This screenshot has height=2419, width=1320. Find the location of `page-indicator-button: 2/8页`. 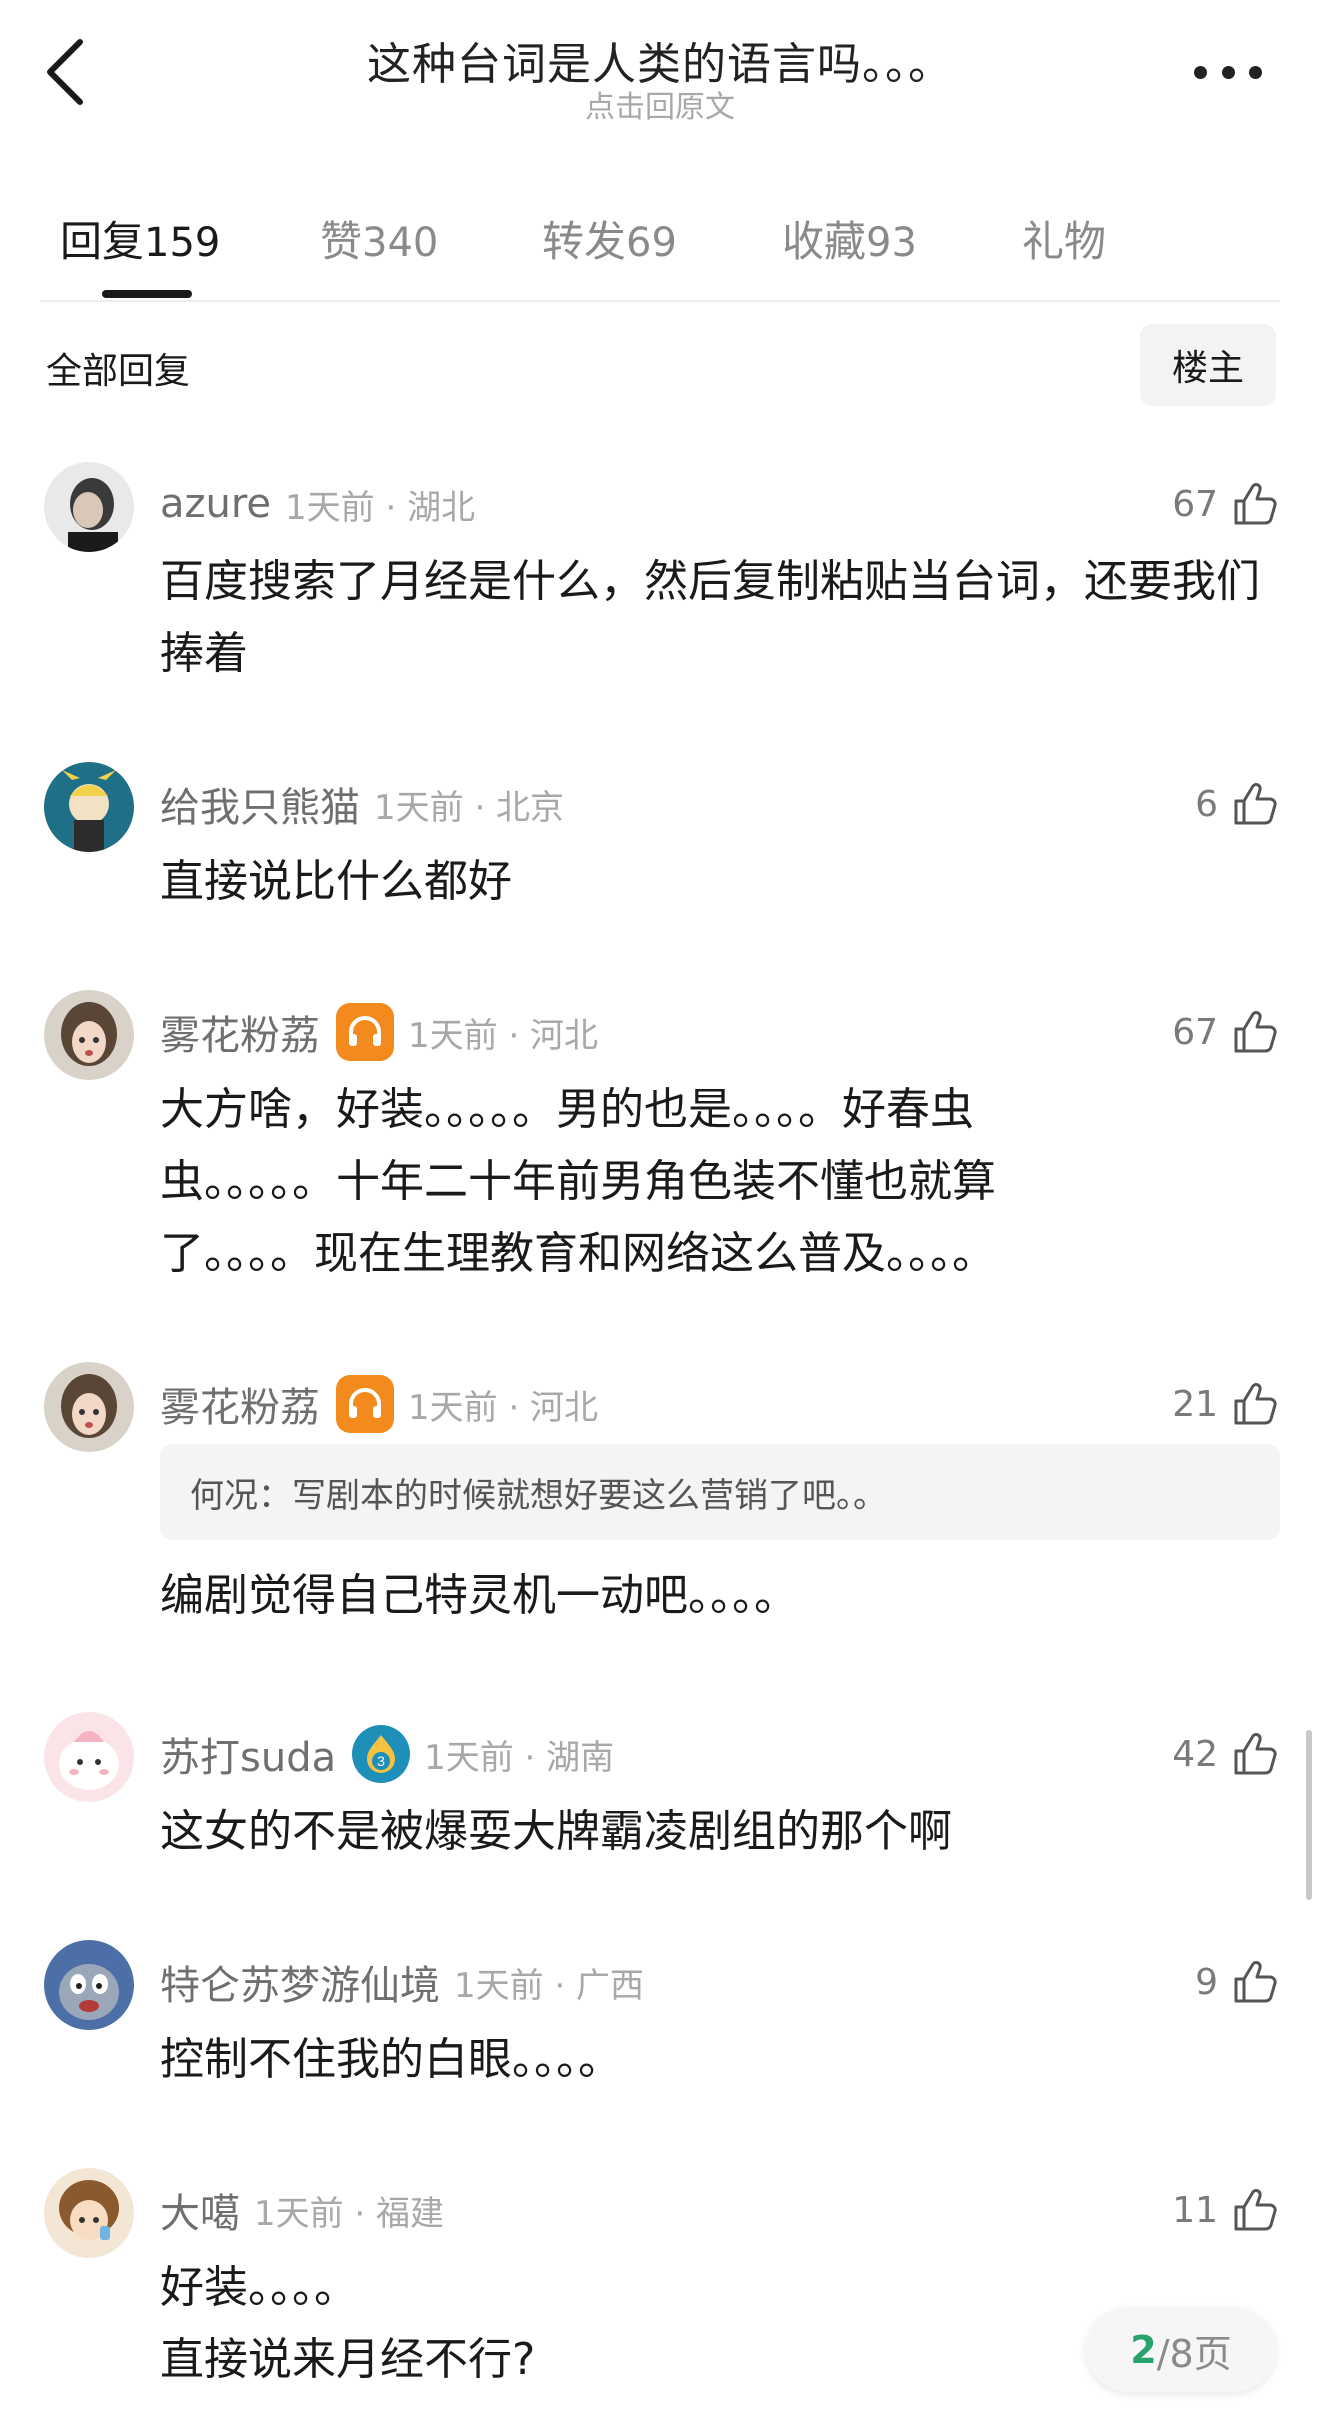

page-indicator-button: 2/8页 is located at coordinates (1181, 2350).